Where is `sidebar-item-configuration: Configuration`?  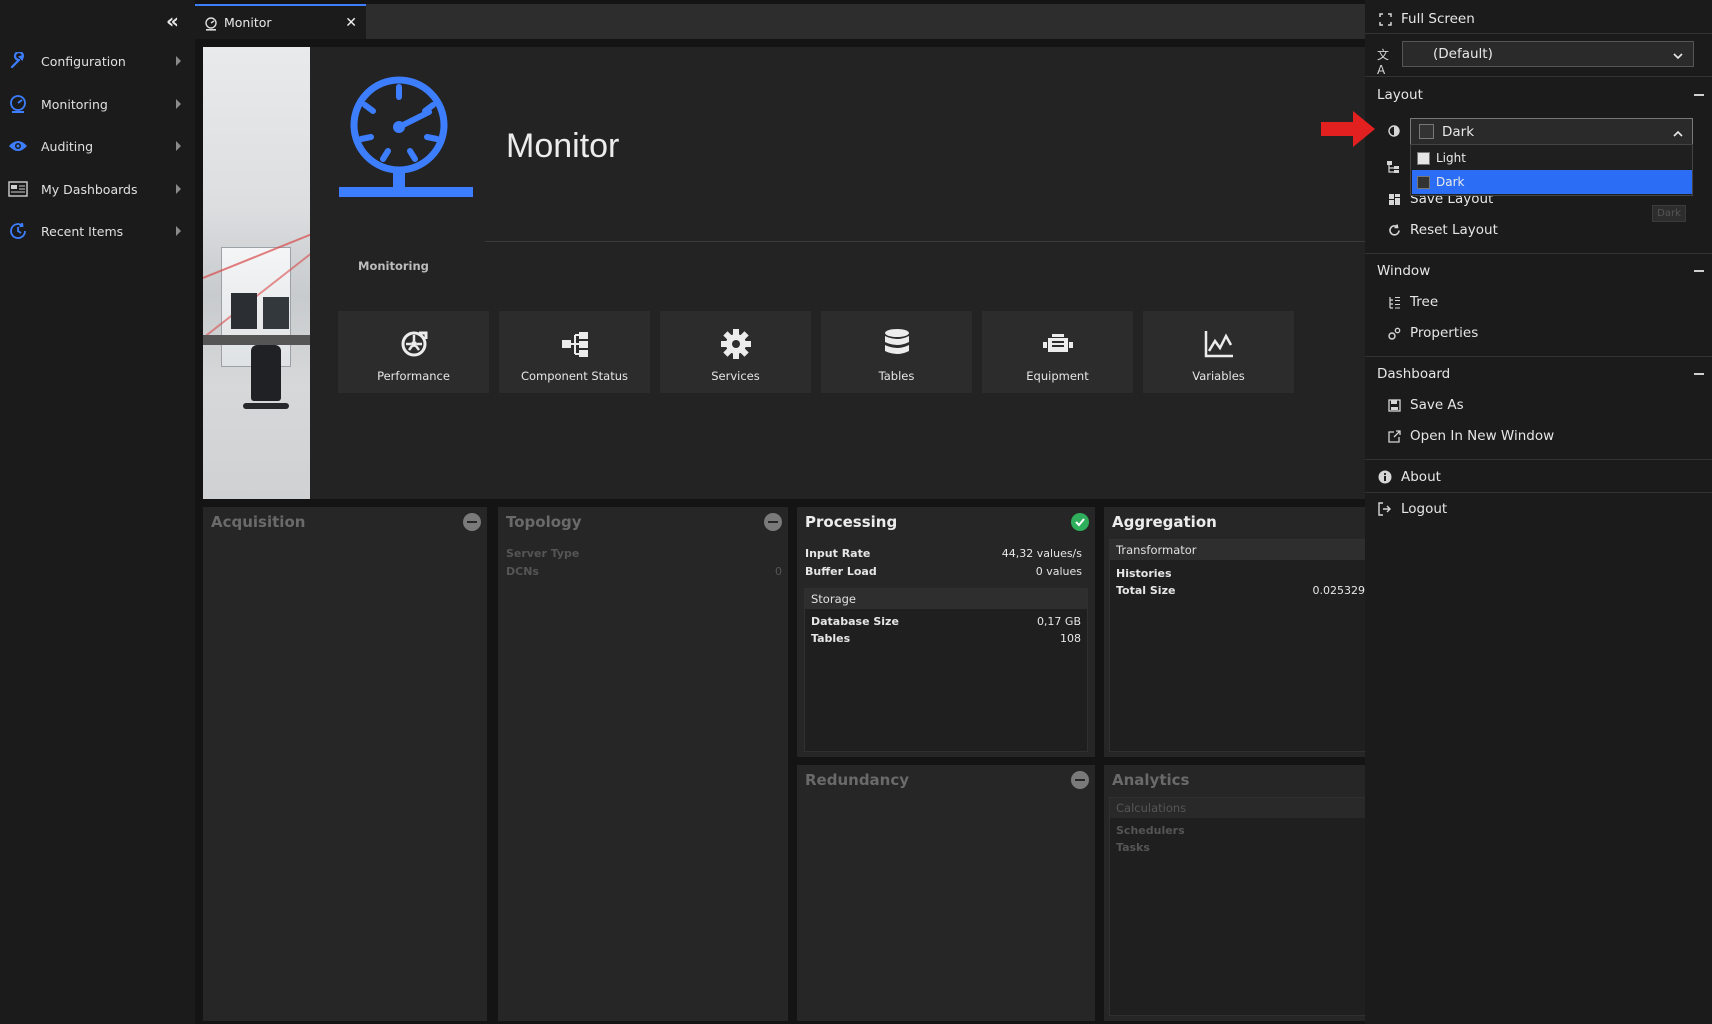
sidebar-item-configuration: Configuration is located at coordinates (97, 61).